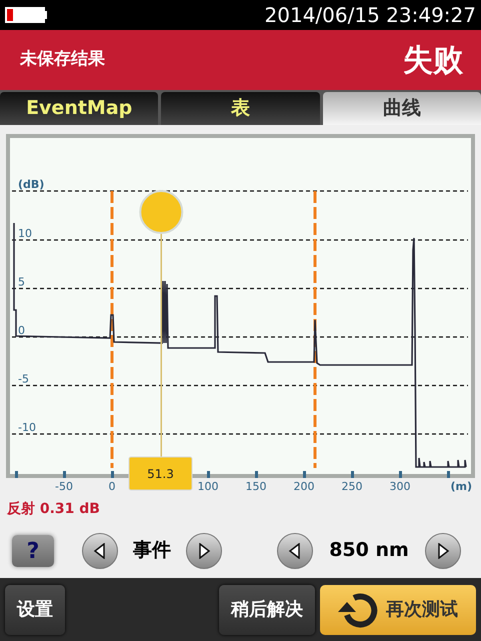 The width and height of the screenshot is (481, 641). I want to click on help-button: ?, so click(33, 550).